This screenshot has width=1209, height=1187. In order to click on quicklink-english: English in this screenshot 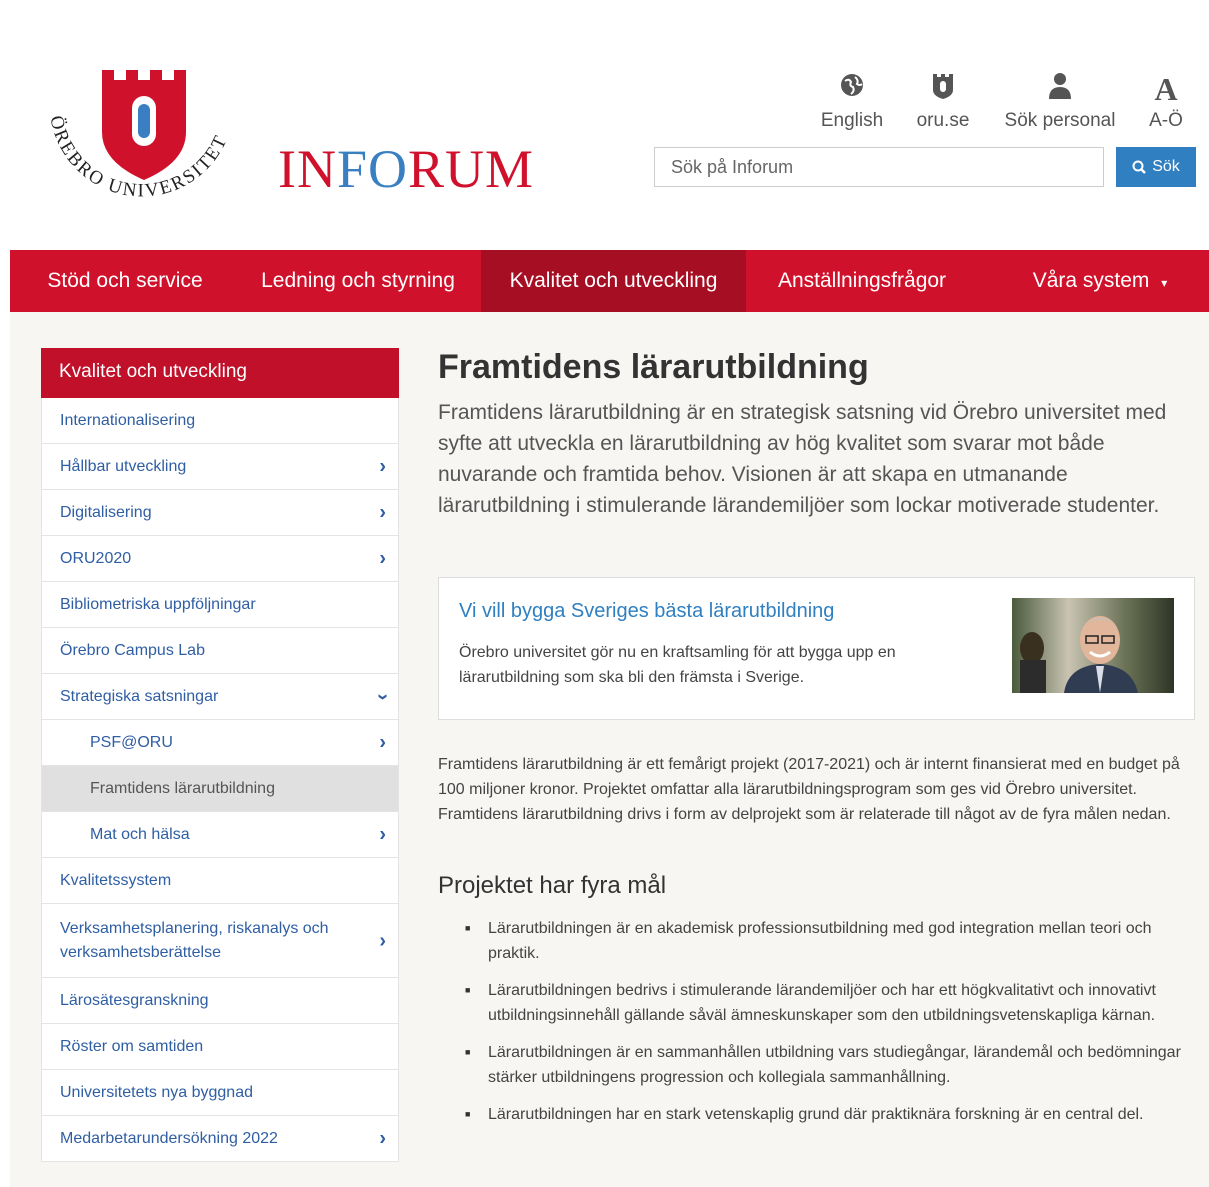, I will do `click(852, 102)`.